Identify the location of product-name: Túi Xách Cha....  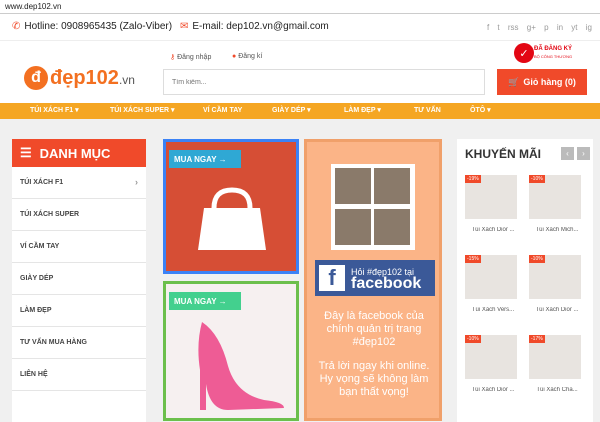
(557, 390).